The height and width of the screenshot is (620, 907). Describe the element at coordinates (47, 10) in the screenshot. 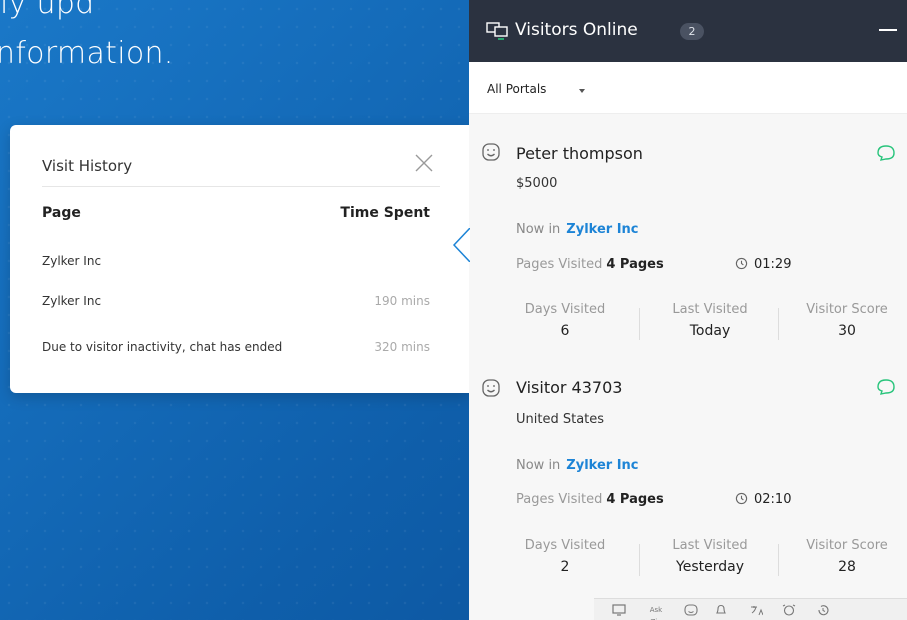

I see `hero-text-line-1: ly upd` at that location.